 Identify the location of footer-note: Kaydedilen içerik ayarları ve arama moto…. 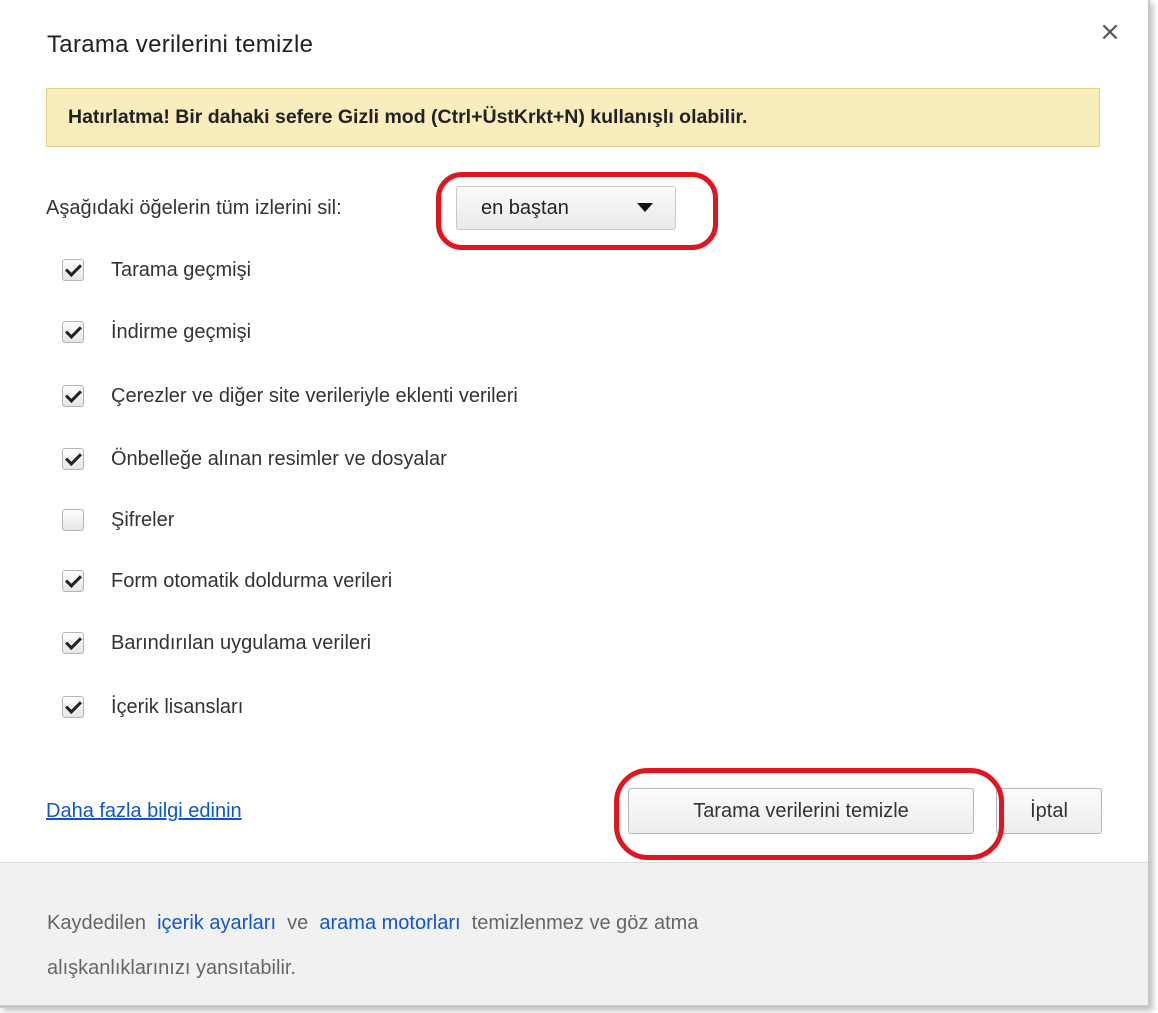
(574, 933).